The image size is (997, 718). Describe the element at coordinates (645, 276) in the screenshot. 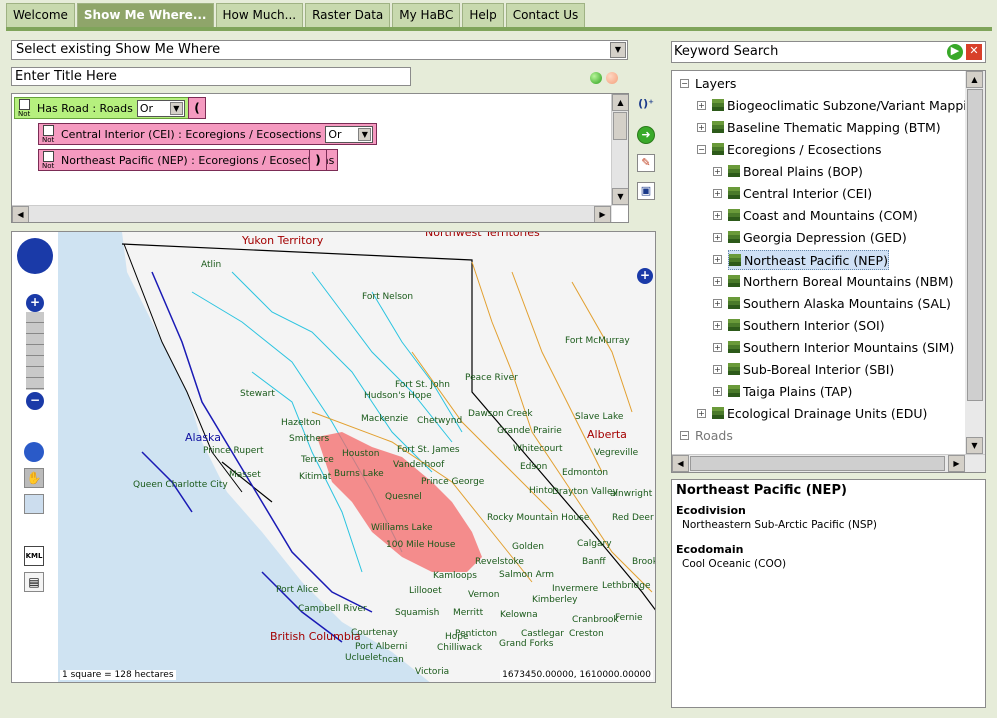

I see `layer-switcher-icon: +` at that location.